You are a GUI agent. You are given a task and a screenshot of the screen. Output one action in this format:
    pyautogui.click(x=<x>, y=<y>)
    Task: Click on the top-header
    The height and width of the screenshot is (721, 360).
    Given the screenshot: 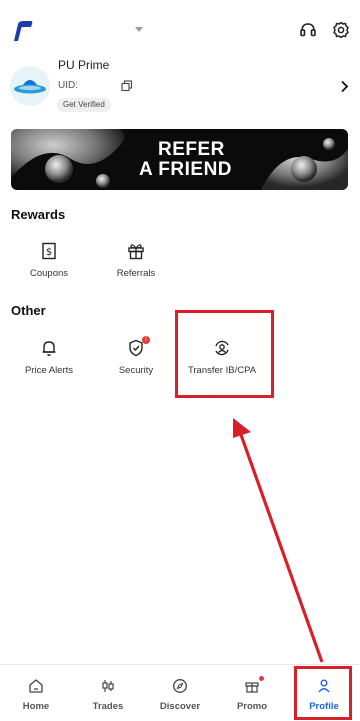 What is the action you would take?
    pyautogui.click(x=180, y=29)
    